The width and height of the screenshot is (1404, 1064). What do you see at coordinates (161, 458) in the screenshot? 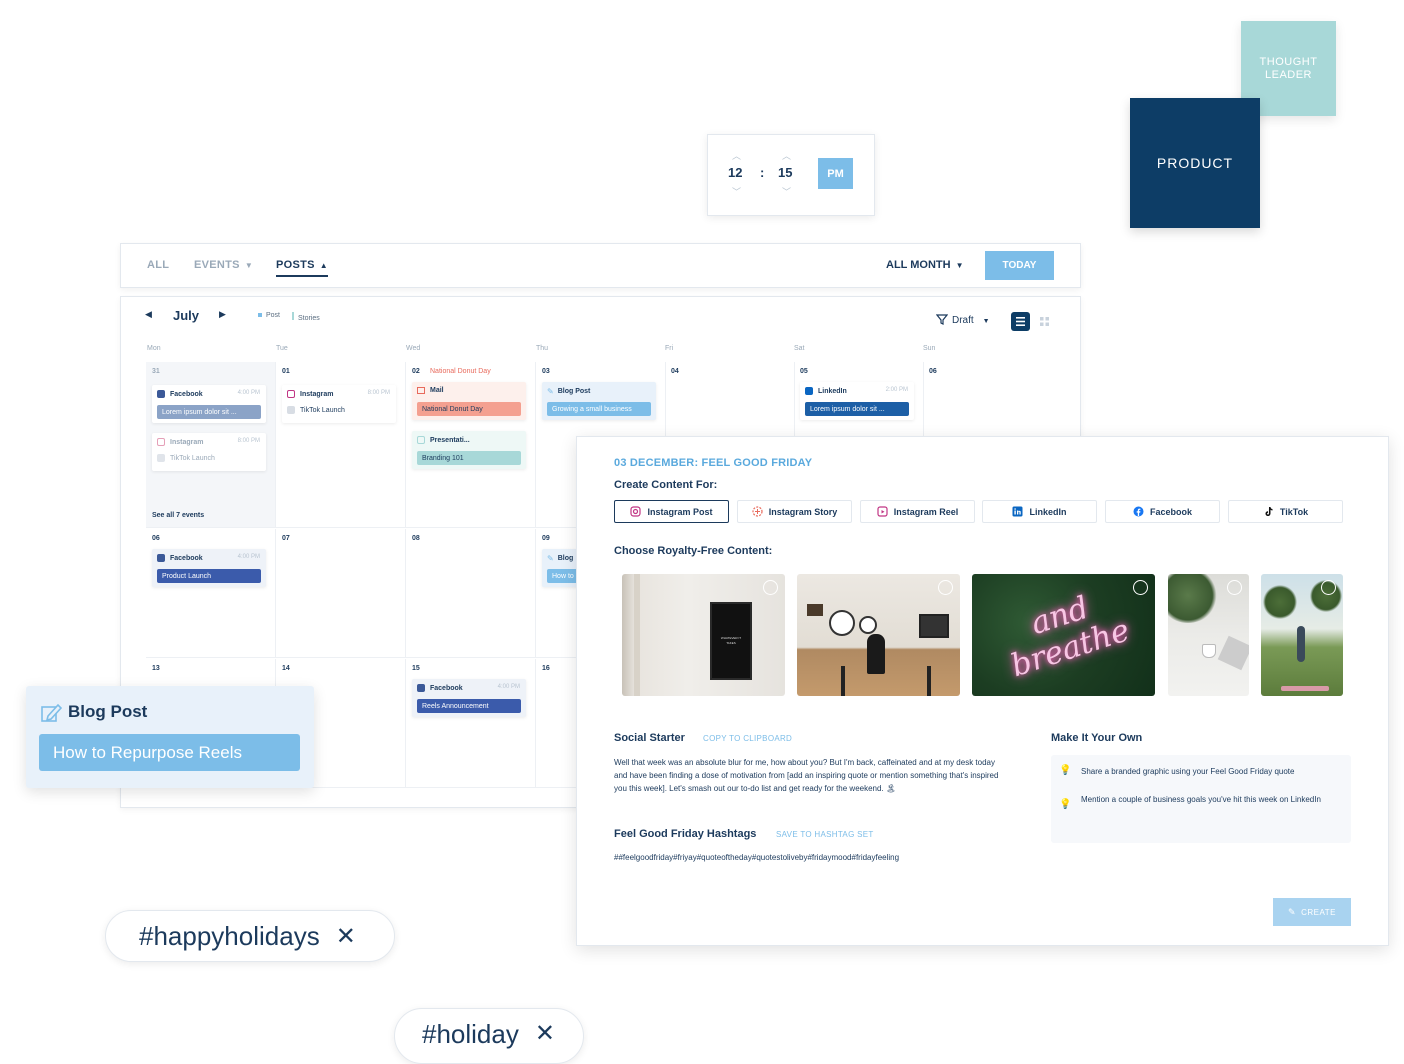
I see `image-icon` at bounding box center [161, 458].